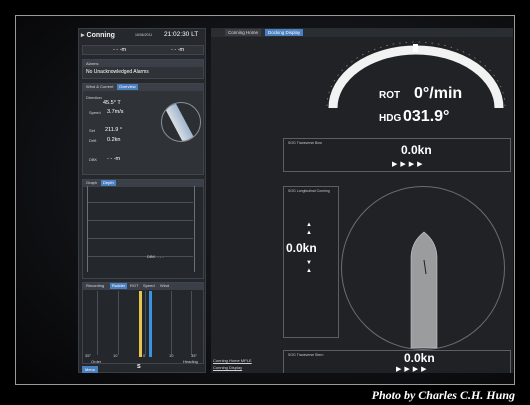  Describe the element at coordinates (95, 112) in the screenshot. I see `speed-label: Speed` at that location.